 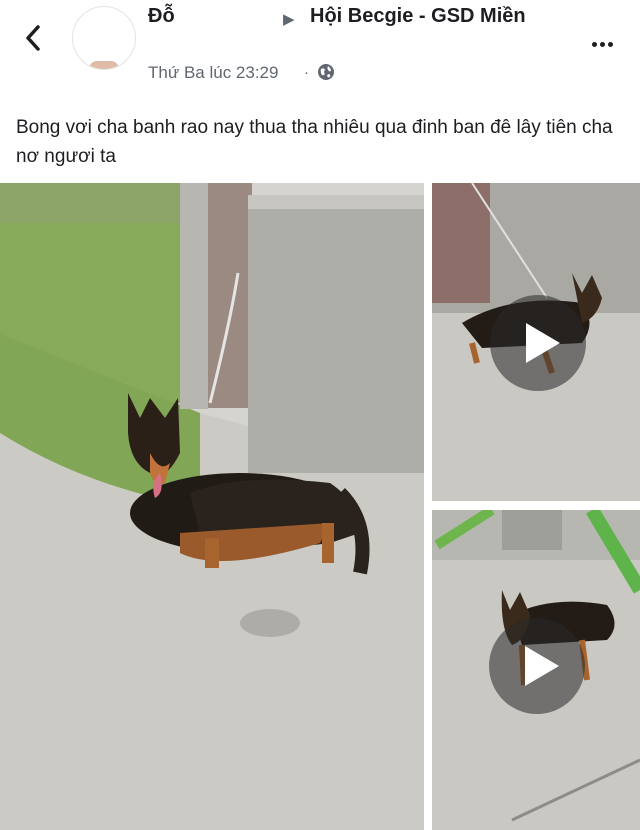 What do you see at coordinates (289, 19) in the screenshot?
I see `triangle-right-icon: ▶` at bounding box center [289, 19].